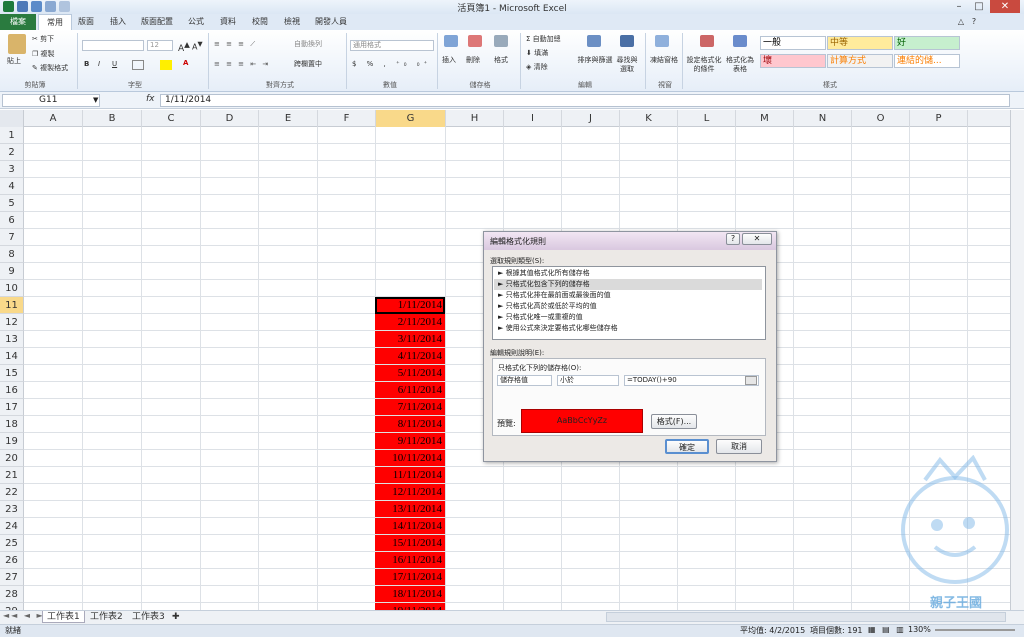 The width and height of the screenshot is (1024, 637). What do you see at coordinates (410, 424) in the screenshot?
I see `cell-g18: 8/11/2014` at bounding box center [410, 424].